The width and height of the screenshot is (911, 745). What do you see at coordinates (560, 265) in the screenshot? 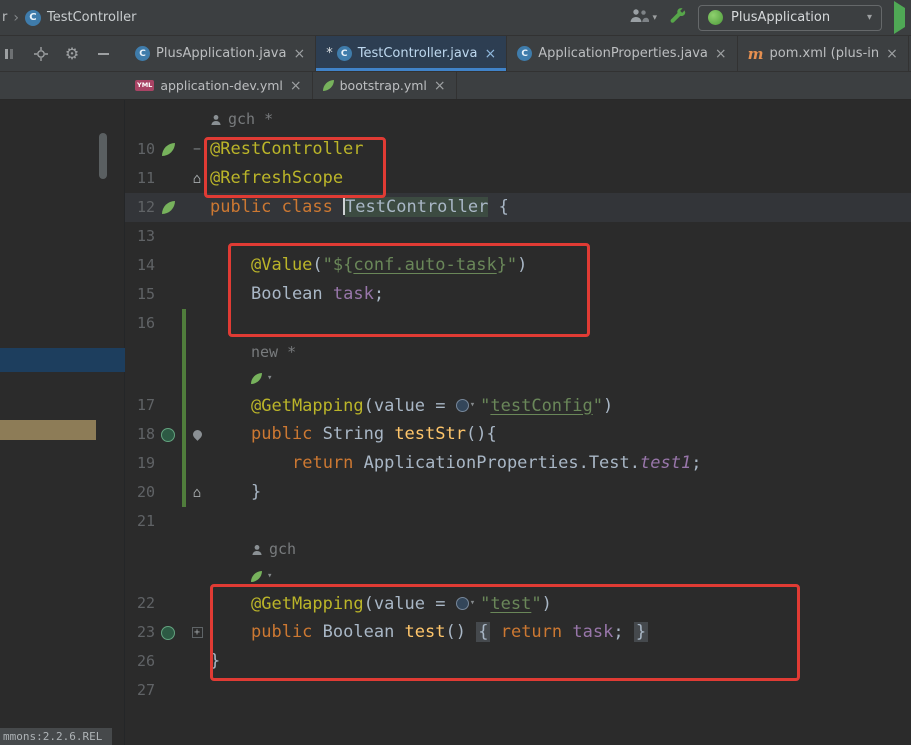
I see `code-text: @Value("${conf.auto-task}")` at bounding box center [560, 265].